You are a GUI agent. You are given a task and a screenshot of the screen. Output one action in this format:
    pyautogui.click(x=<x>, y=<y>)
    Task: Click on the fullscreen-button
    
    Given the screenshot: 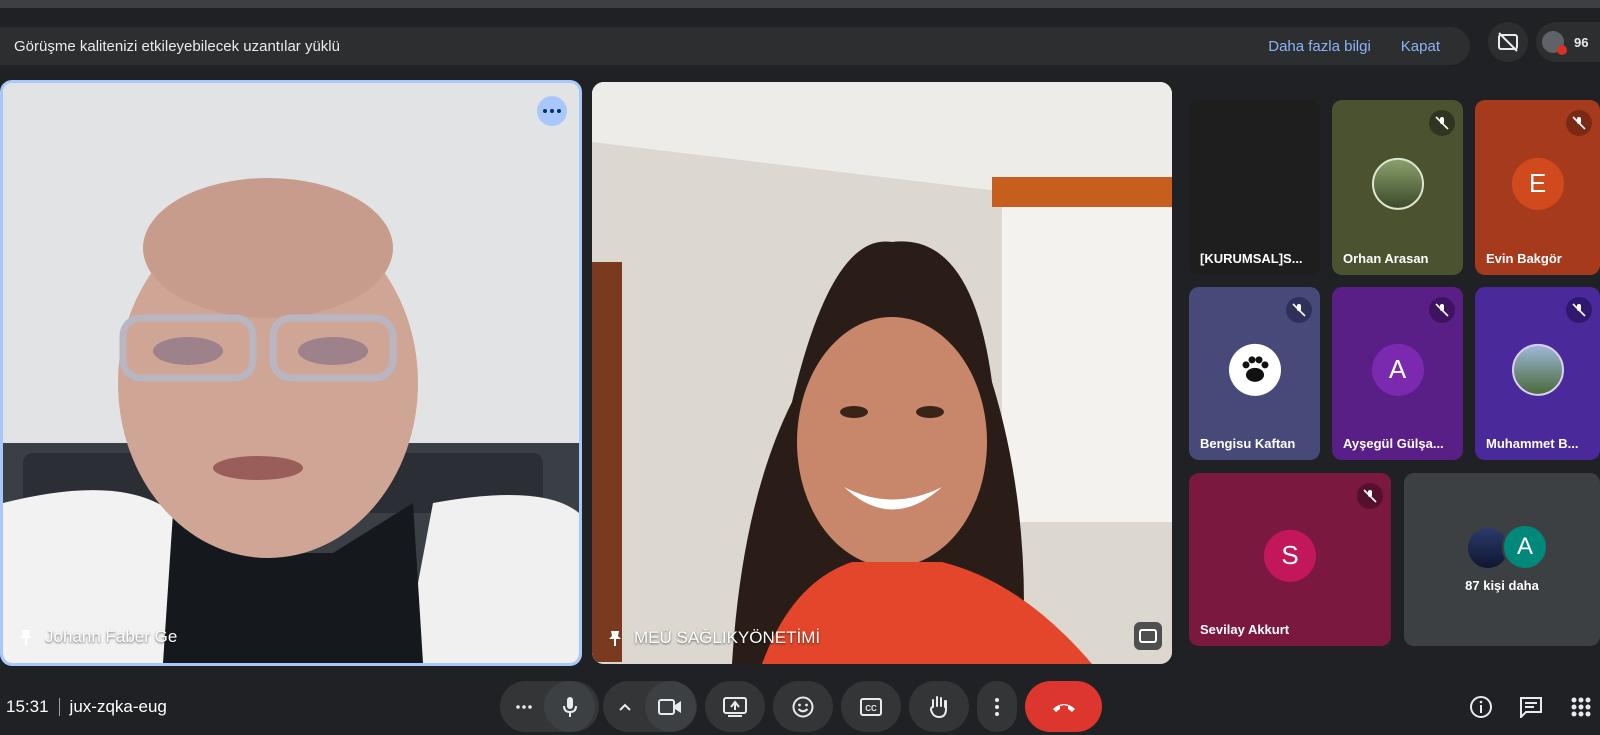 What is the action you would take?
    pyautogui.click(x=1148, y=636)
    